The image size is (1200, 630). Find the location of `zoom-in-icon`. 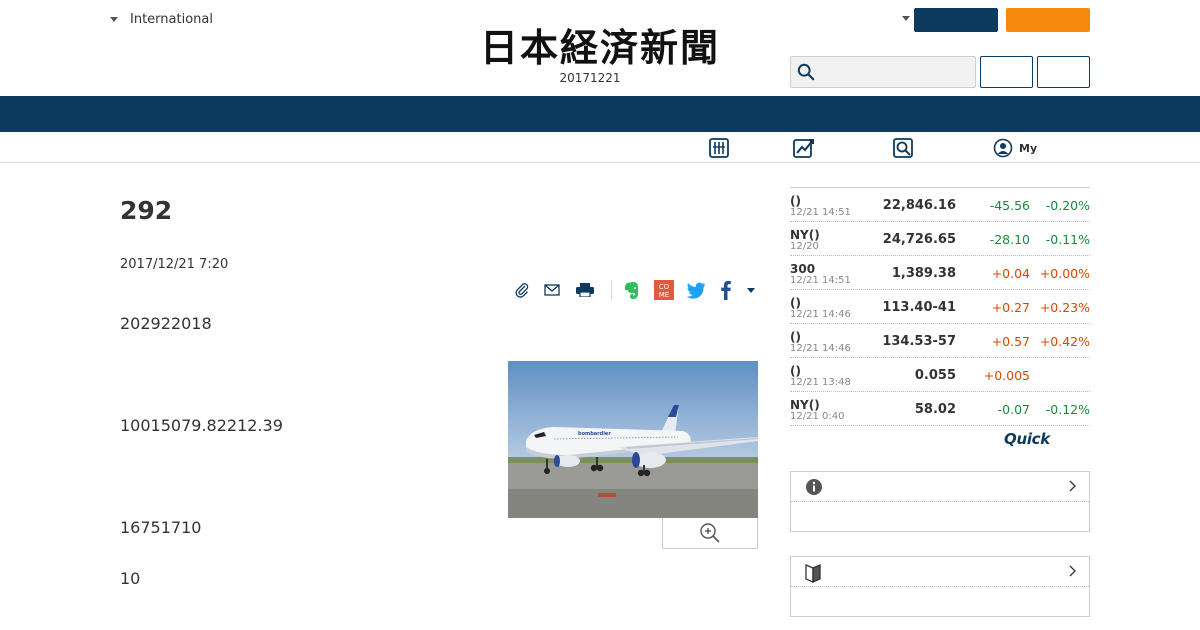

zoom-in-icon is located at coordinates (710, 533).